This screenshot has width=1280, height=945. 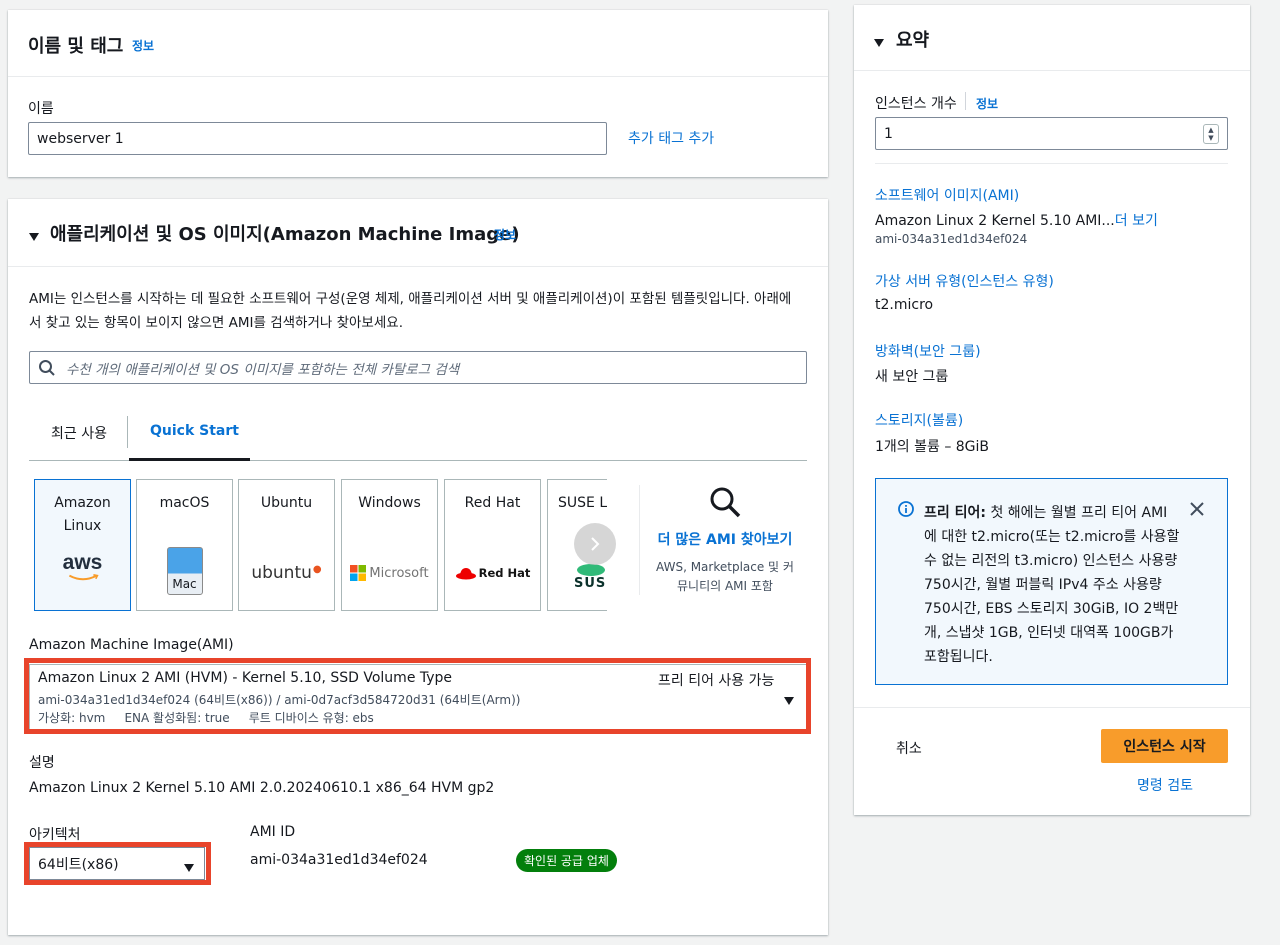 What do you see at coordinates (913, 40) in the screenshot?
I see `summary-title: 요약` at bounding box center [913, 40].